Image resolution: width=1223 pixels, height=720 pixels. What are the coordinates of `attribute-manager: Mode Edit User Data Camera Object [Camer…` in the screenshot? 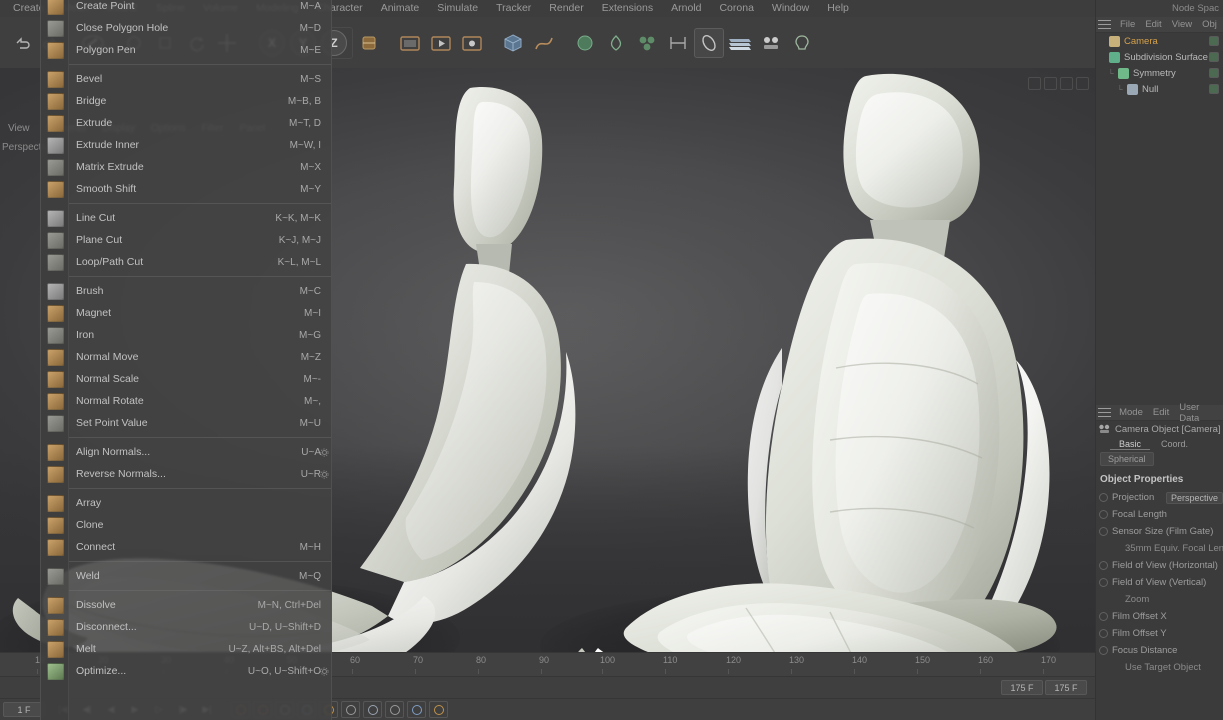 It's located at (1159, 561).